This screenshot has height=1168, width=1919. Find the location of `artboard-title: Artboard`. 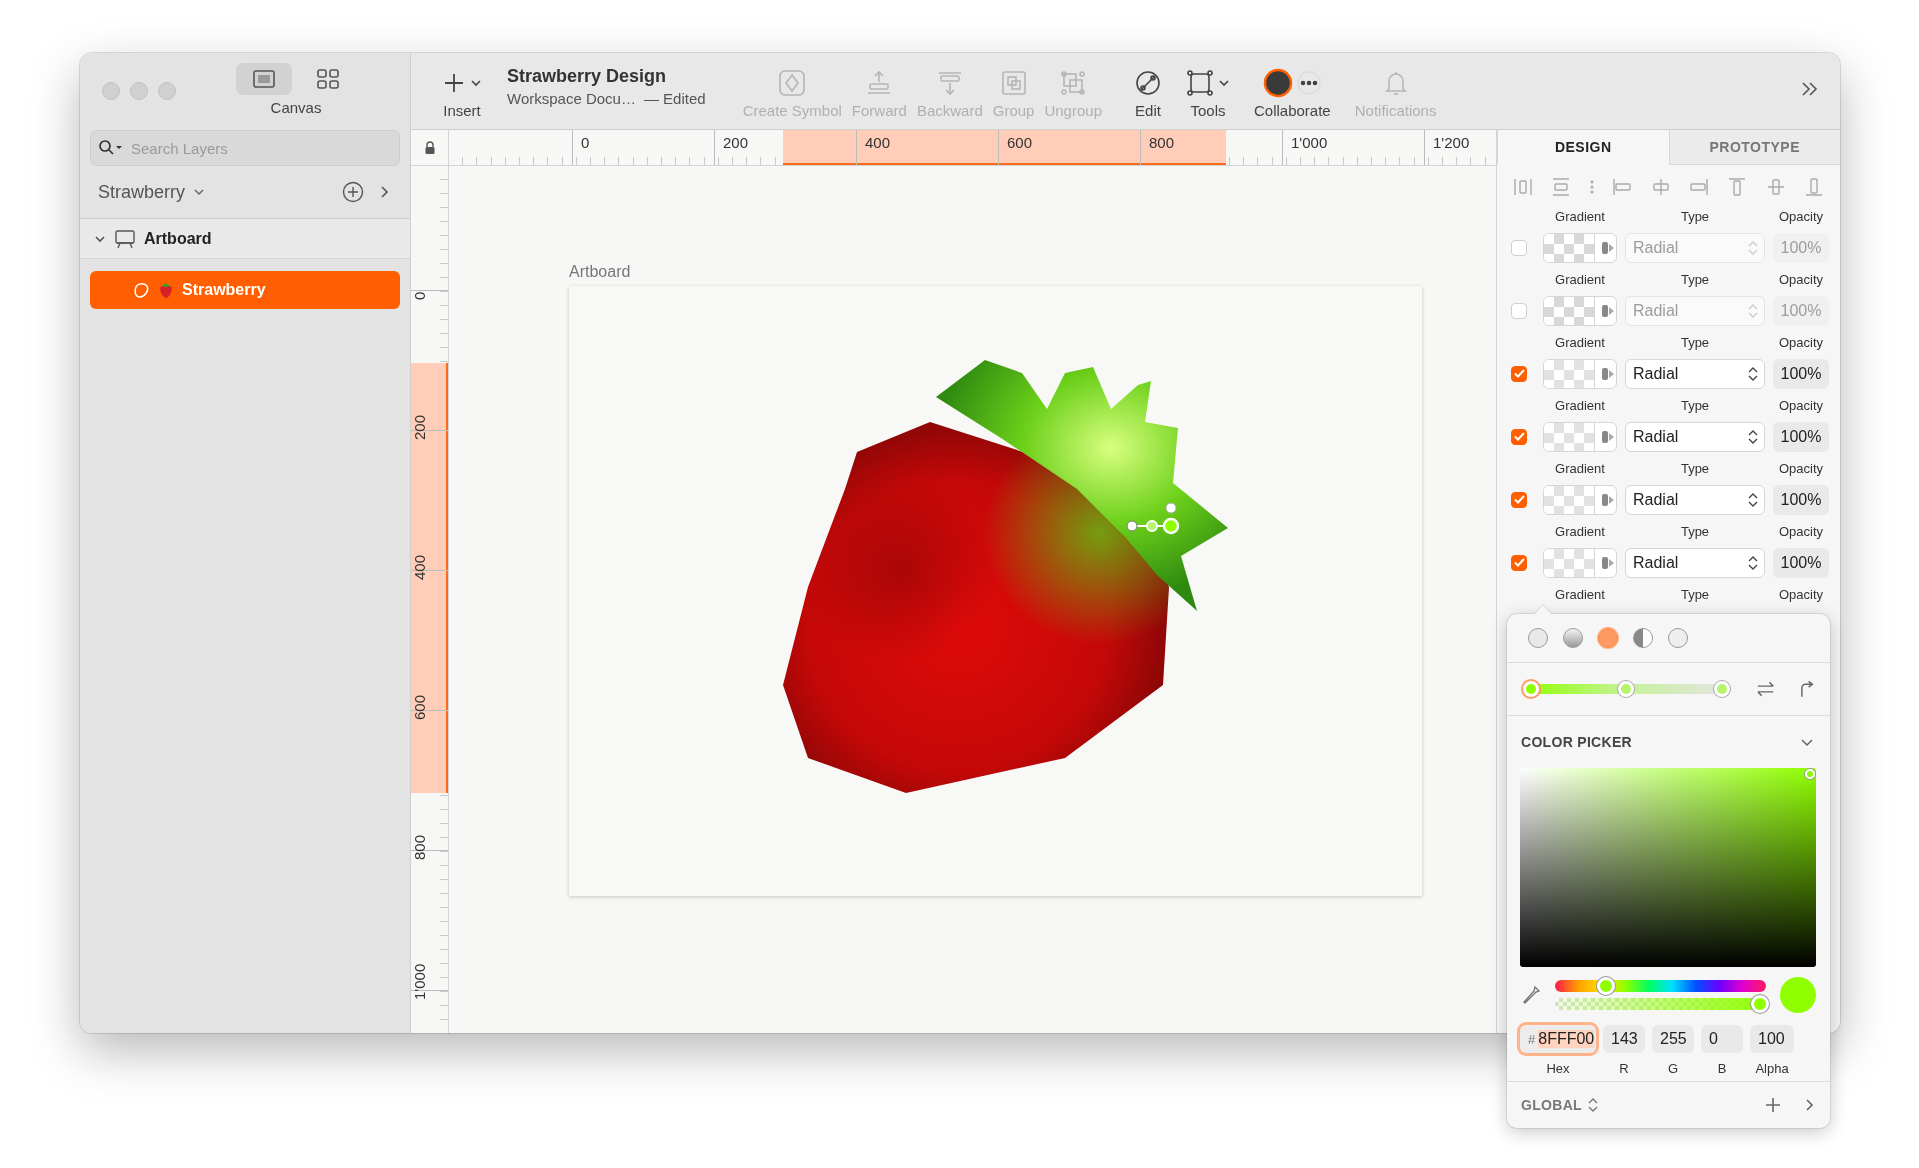

artboard-title: Artboard is located at coordinates (600, 272).